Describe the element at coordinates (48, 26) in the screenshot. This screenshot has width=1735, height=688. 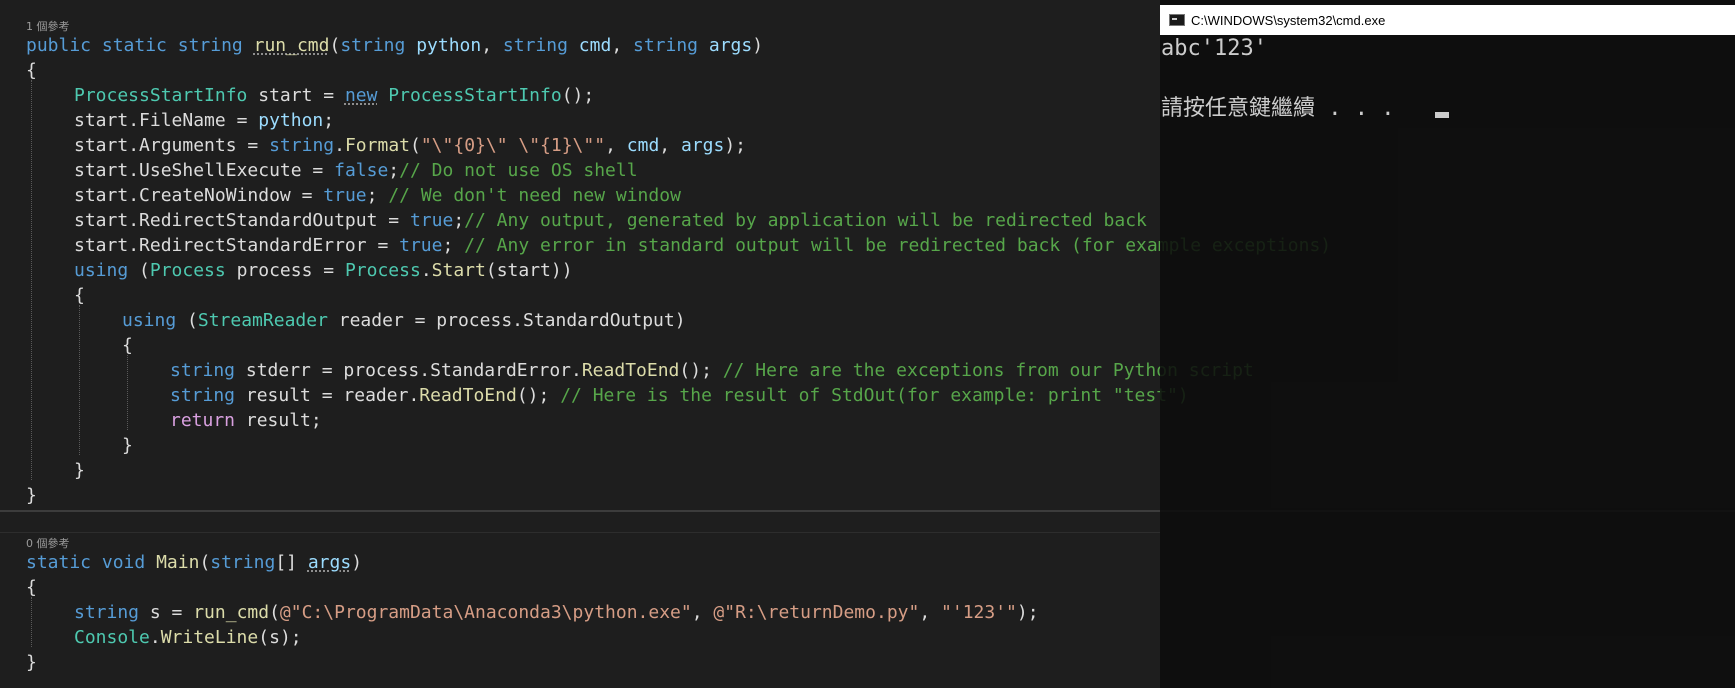
I see `codelens-references: 1 個參考` at that location.